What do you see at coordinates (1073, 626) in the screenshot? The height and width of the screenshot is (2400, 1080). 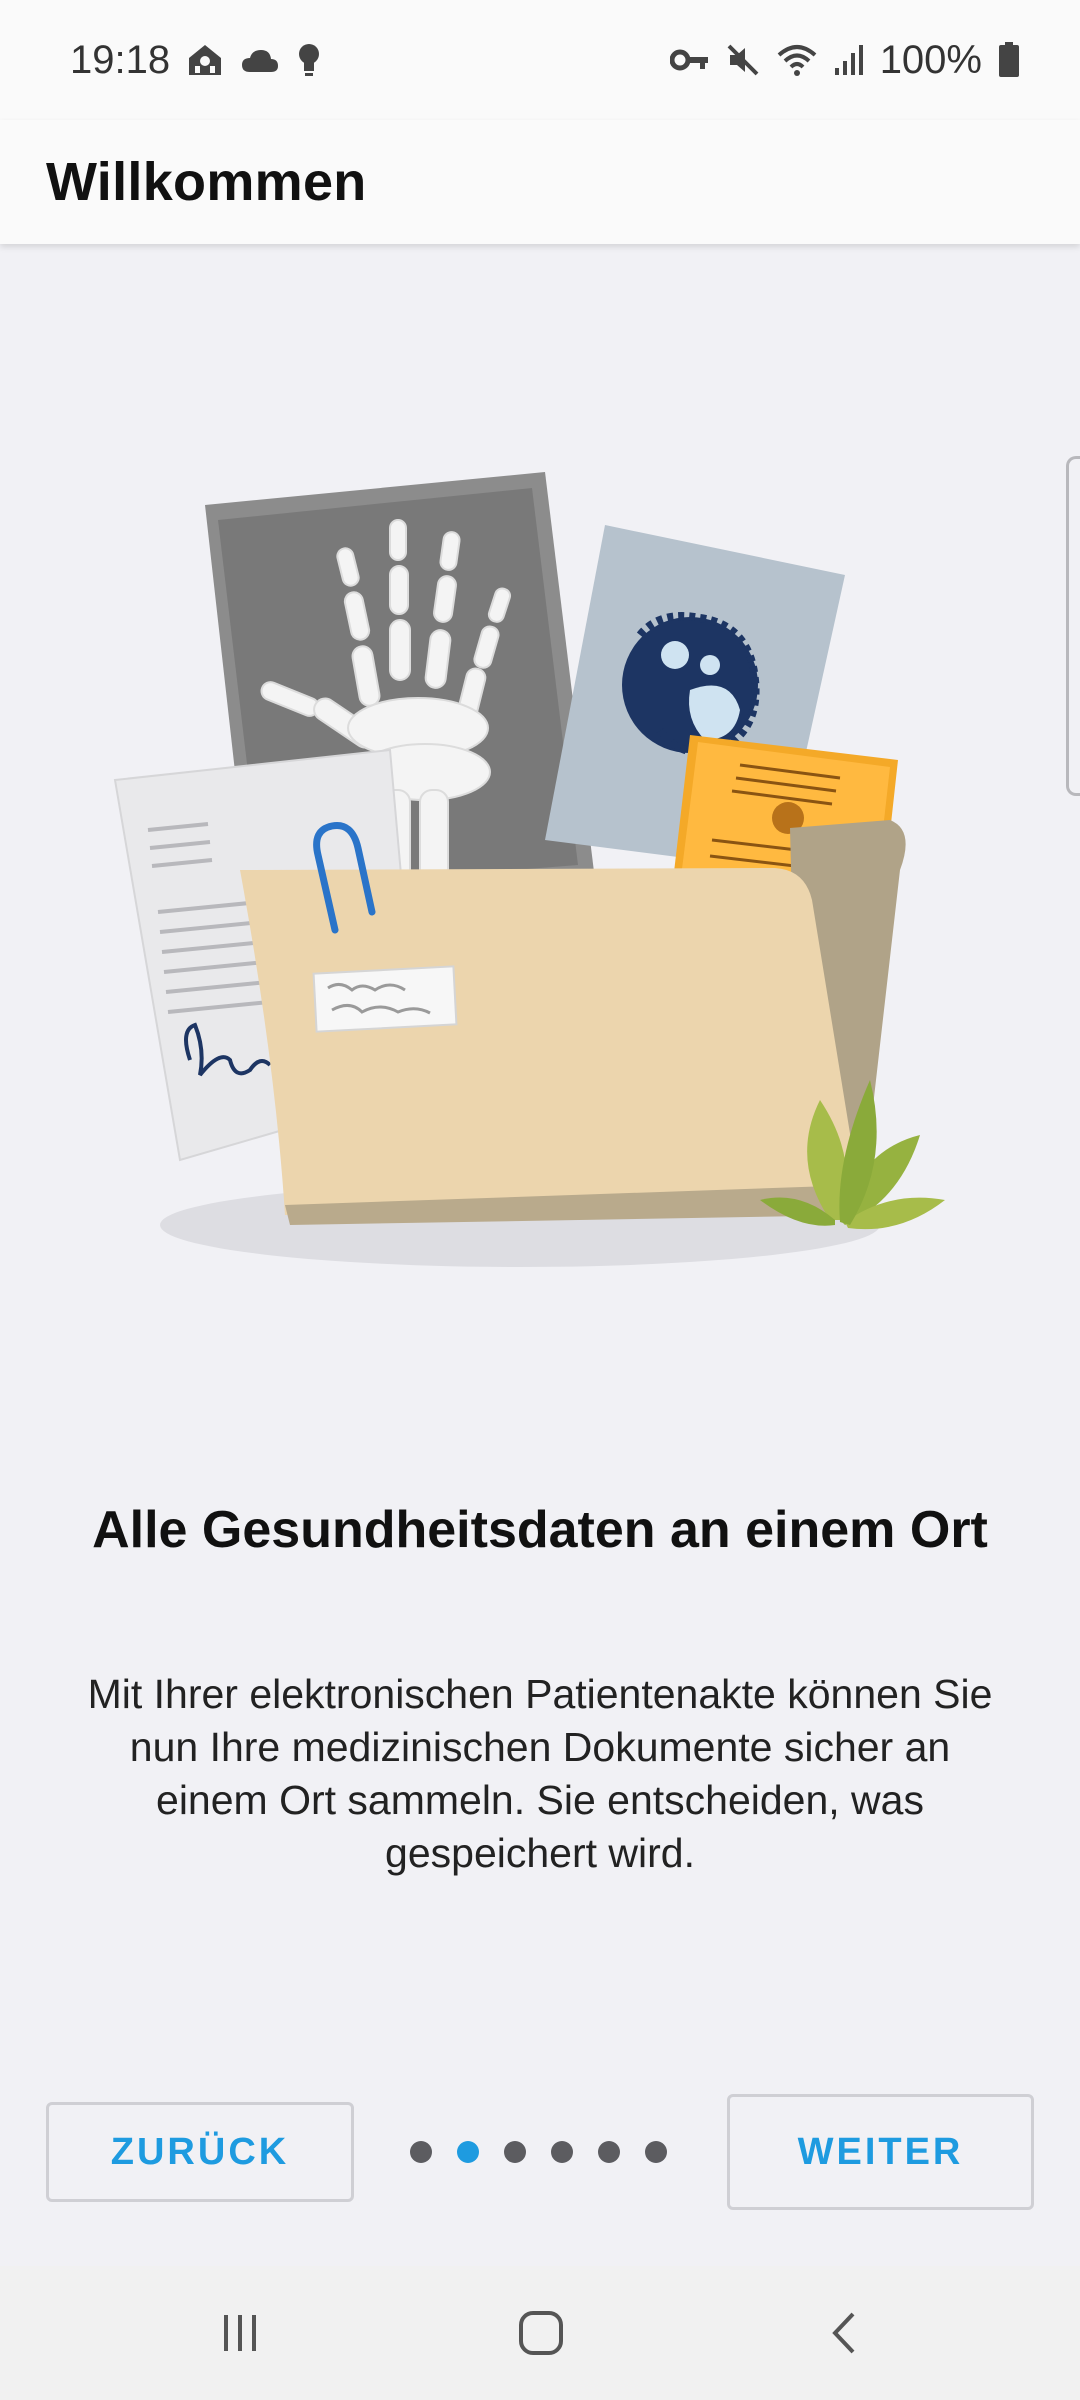 I see `edge-panel-handle` at bounding box center [1073, 626].